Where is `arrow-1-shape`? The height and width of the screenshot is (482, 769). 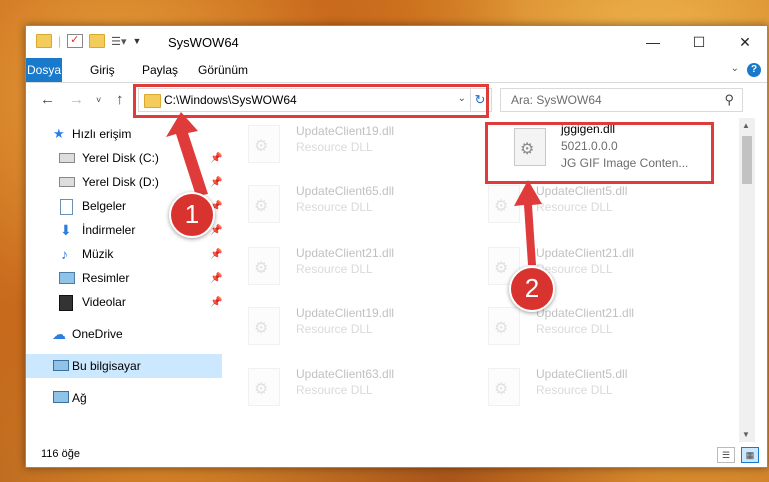
arrow-1-shape is located at coordinates (187, 154).